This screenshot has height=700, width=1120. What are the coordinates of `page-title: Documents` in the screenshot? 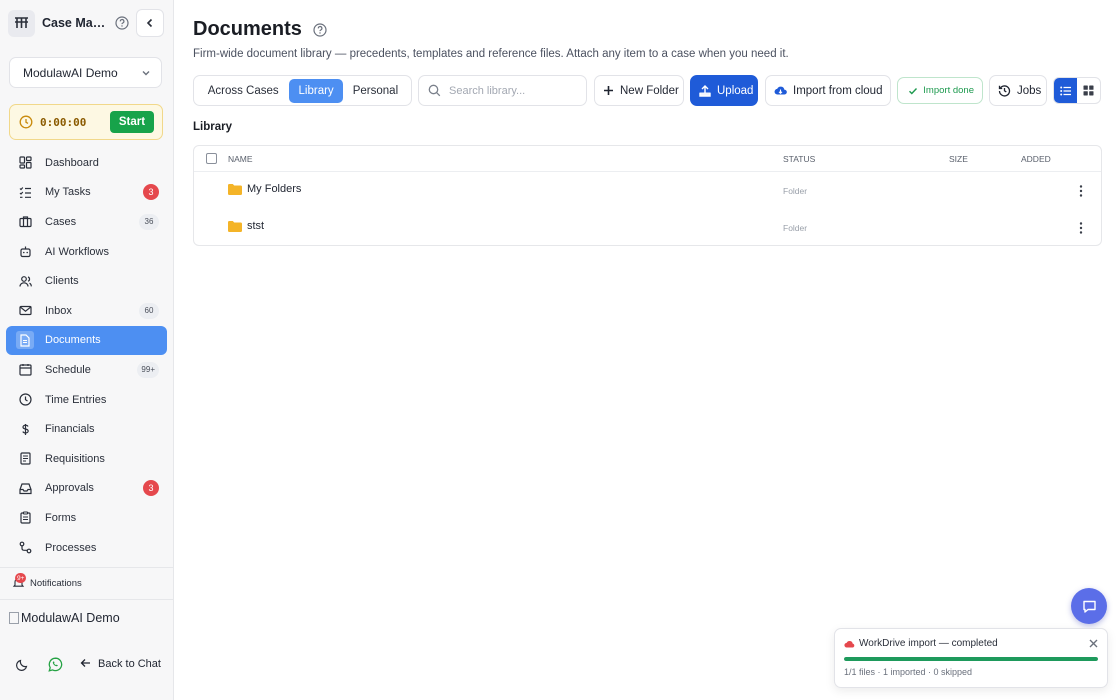 It's located at (260, 29).